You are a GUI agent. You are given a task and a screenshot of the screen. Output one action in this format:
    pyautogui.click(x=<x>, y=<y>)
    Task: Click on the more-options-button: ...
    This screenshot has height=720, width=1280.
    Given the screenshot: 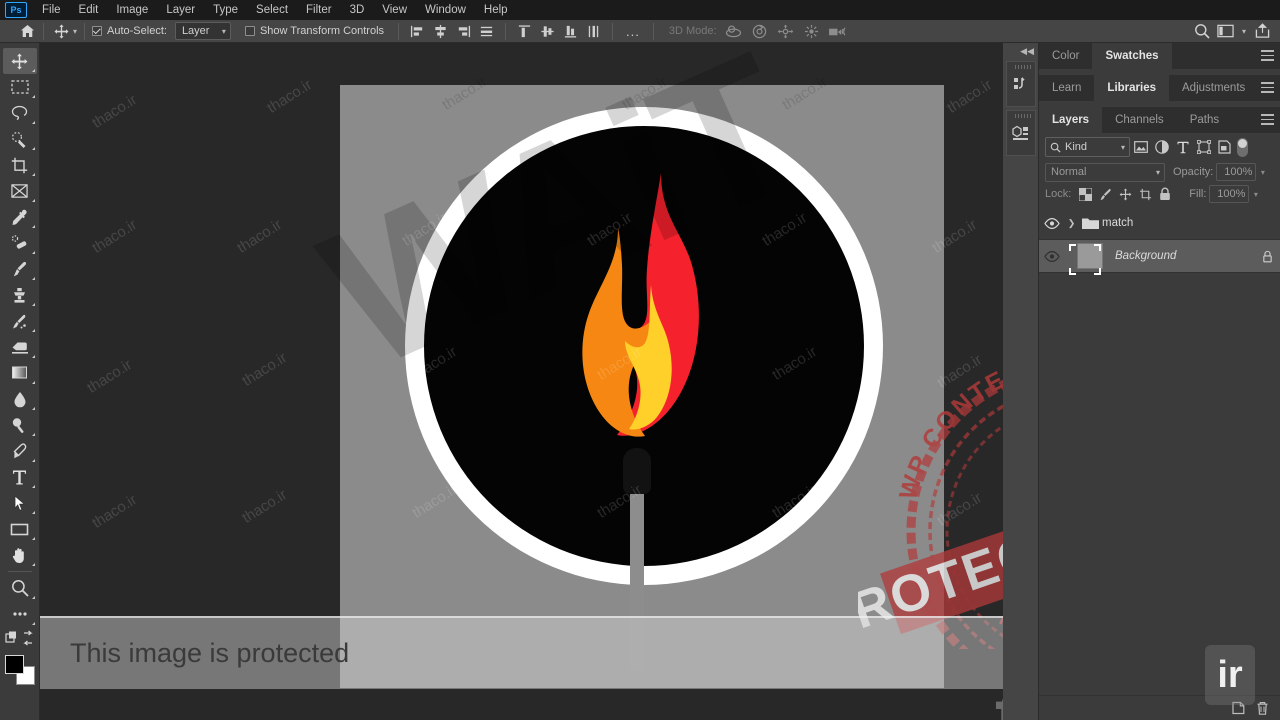 What is the action you would take?
    pyautogui.click(x=633, y=31)
    